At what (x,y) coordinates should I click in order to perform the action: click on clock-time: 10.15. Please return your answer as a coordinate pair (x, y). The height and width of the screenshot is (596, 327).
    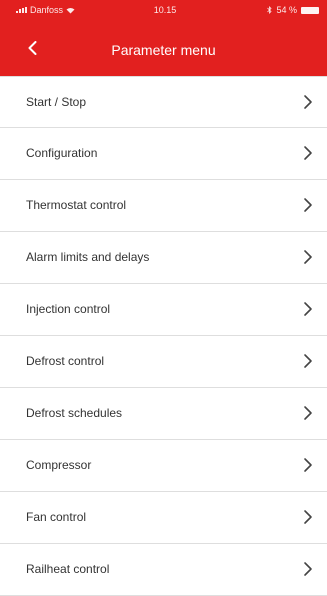
    Looking at the image, I should click on (165, 10).